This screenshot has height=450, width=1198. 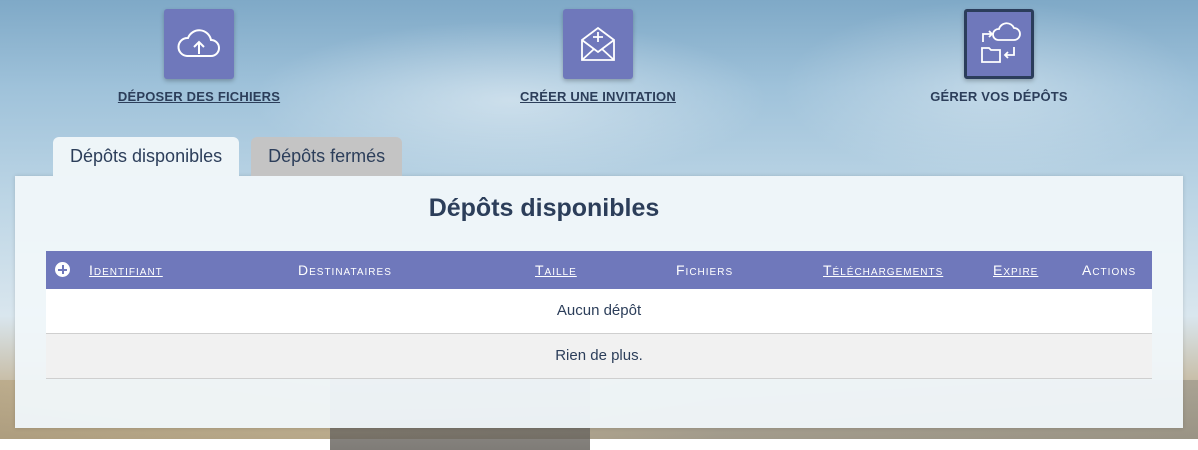 I want to click on manage-transfers-label: GÉRER VOS DÉPÔTS, so click(x=999, y=96).